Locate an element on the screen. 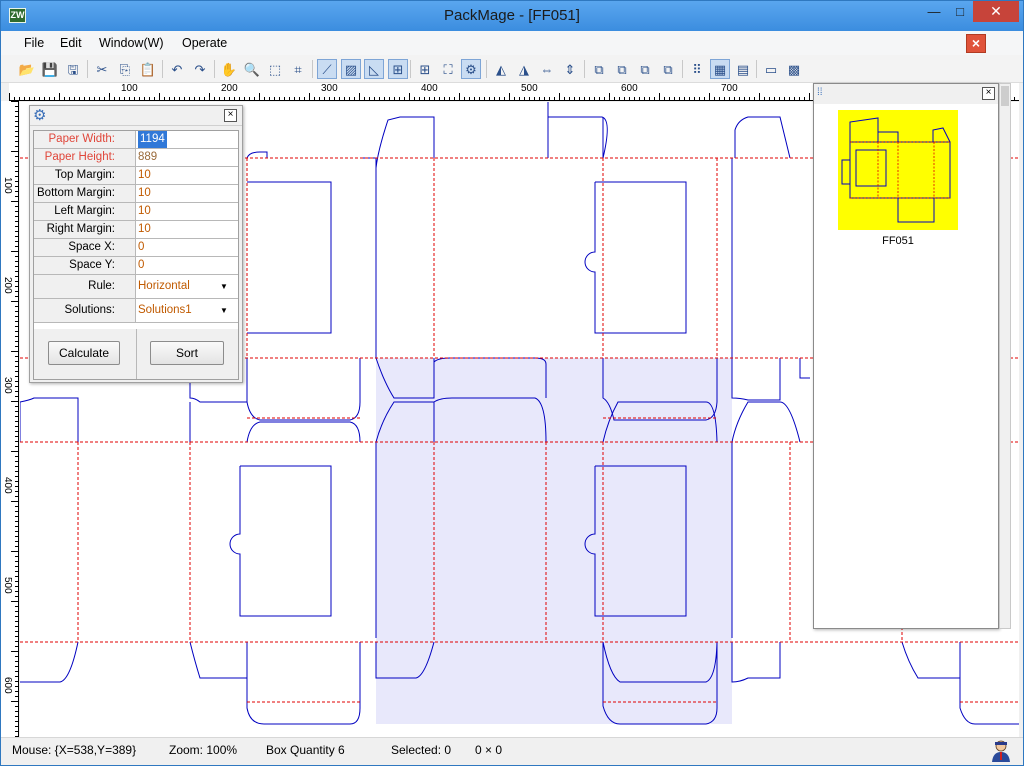 The width and height of the screenshot is (1024, 766). maximize-icon: □ is located at coordinates (960, 11).